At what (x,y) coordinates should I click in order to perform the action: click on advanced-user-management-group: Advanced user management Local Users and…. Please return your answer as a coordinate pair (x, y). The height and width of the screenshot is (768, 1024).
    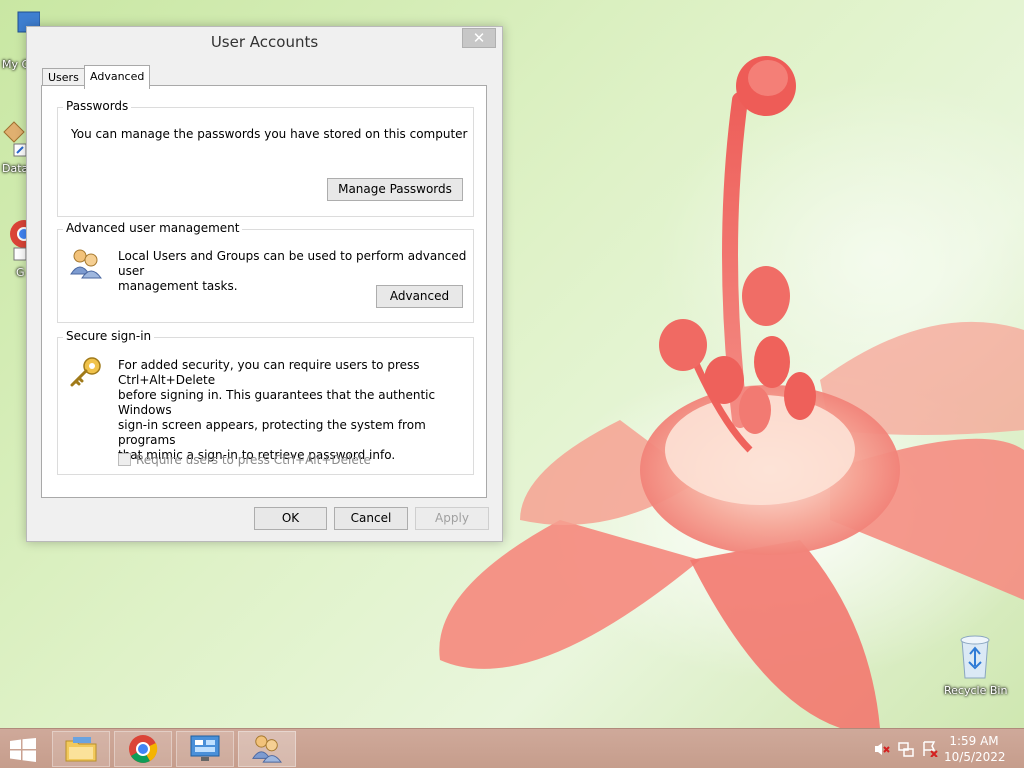
    Looking at the image, I should click on (265, 272).